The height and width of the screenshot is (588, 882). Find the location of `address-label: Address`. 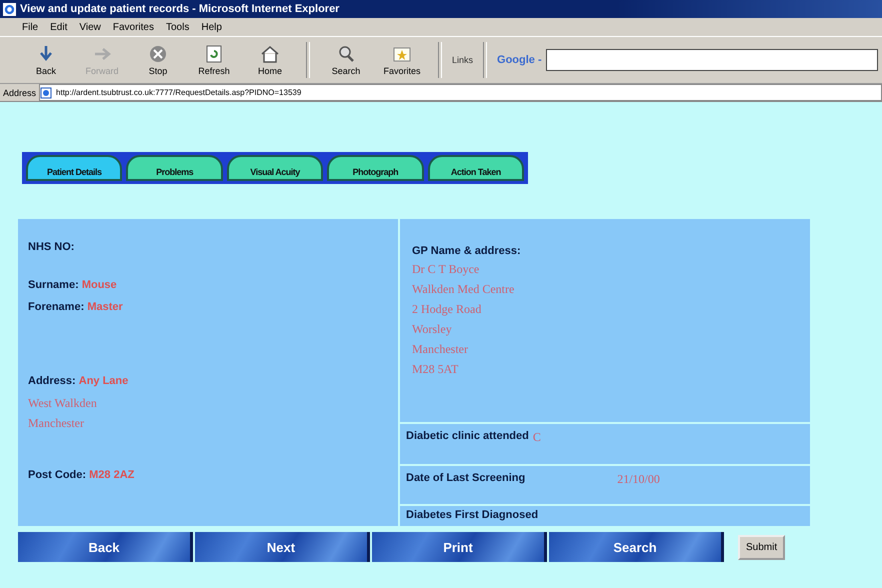

address-label: Address is located at coordinates (19, 93).